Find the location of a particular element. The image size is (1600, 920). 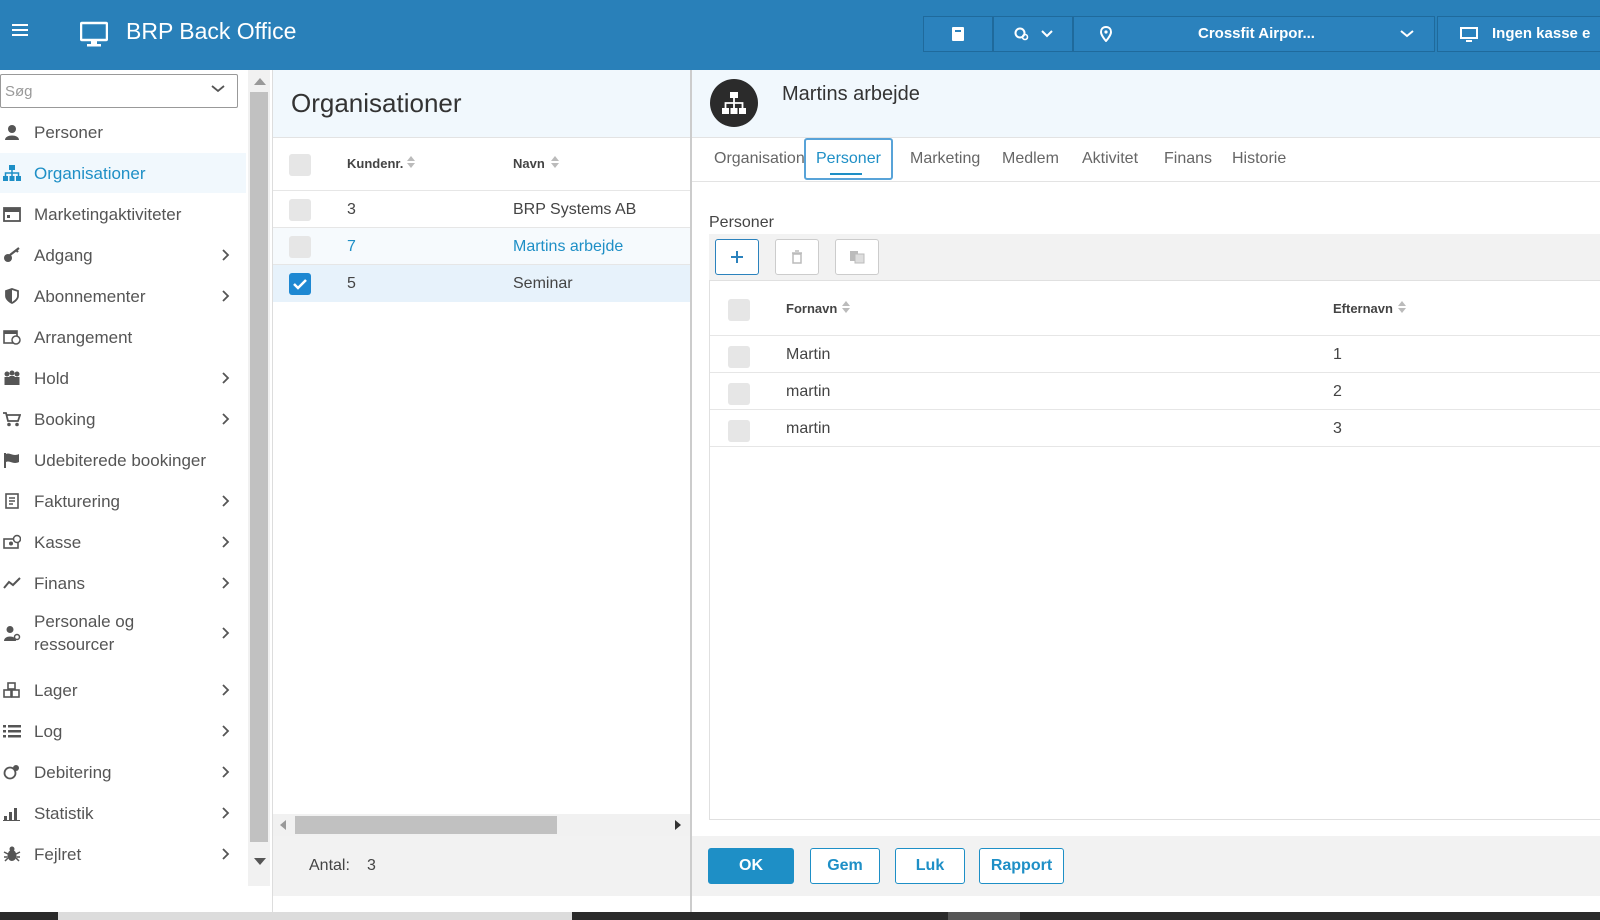

sidebar-item-marketingaktiviteter: Marketingaktiviteter is located at coordinates (123, 214).